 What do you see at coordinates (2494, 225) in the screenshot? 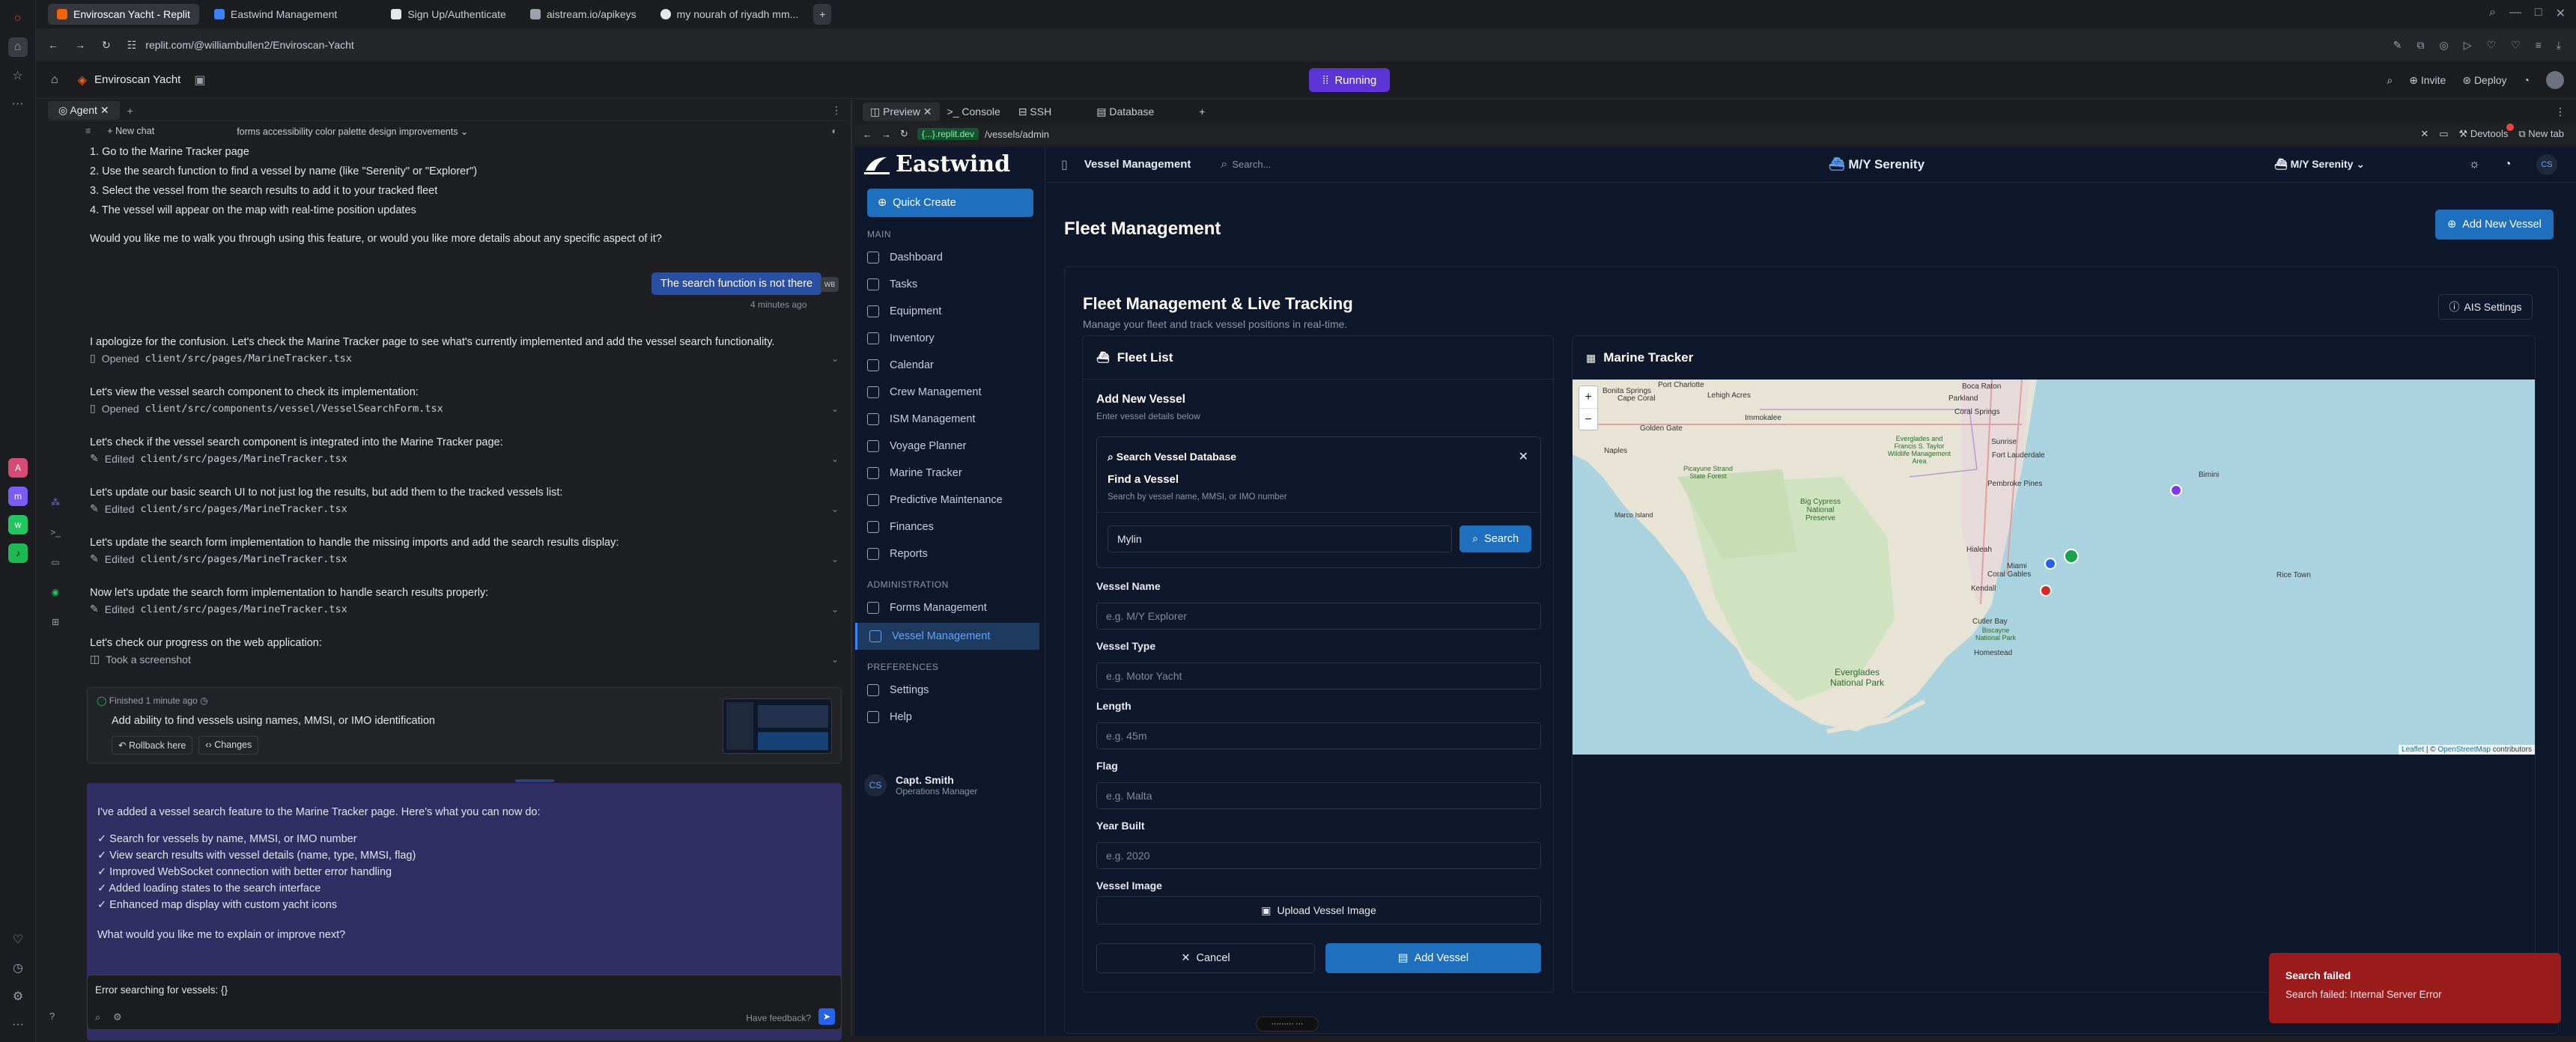
I see `add-new-vessel-button: ⊕ Add New Vessel` at bounding box center [2494, 225].